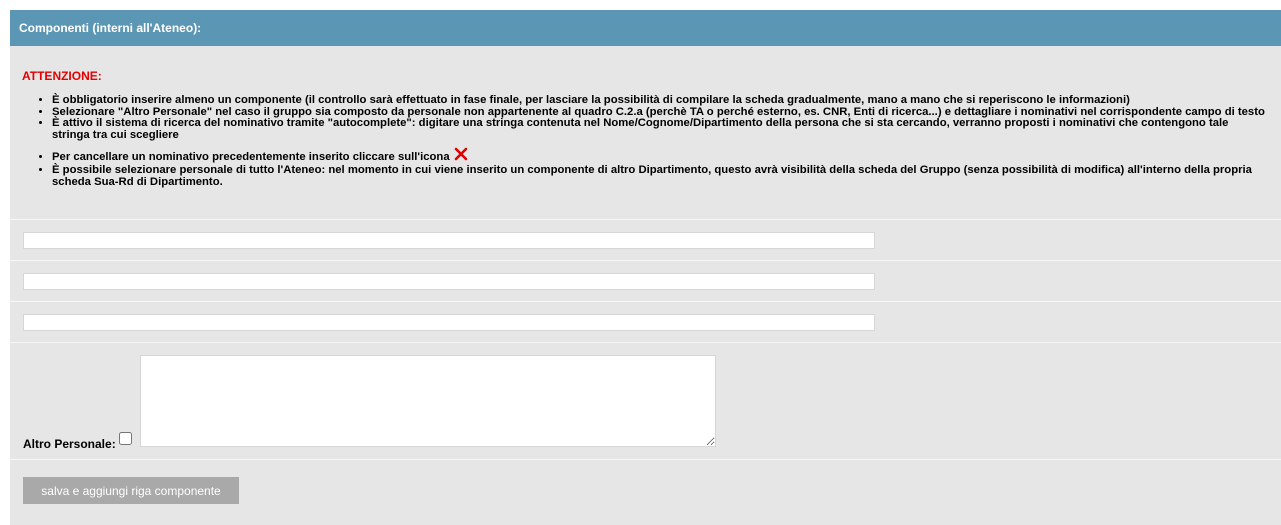 This screenshot has width=1281, height=525. I want to click on altro-personale-textarea, so click(428, 401).